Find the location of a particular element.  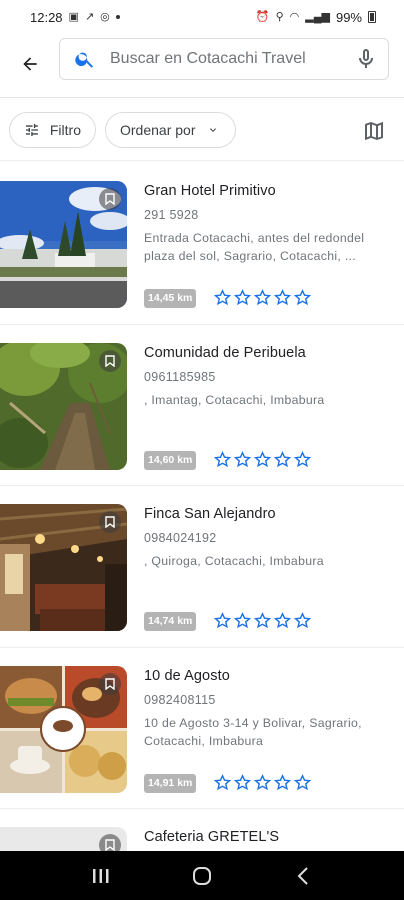

alarm-icon: ⏰ is located at coordinates (262, 16).